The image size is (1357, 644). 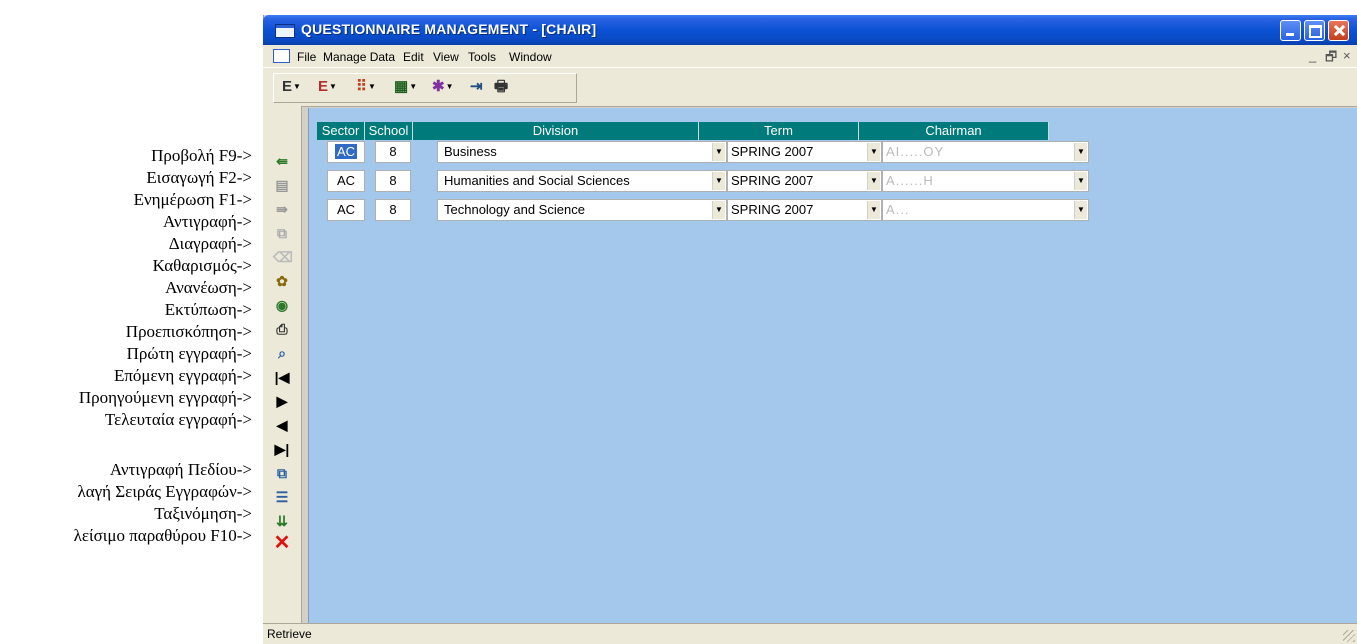 I want to click on annotation-label: Αντιγραφή->, so click(x=207, y=221).